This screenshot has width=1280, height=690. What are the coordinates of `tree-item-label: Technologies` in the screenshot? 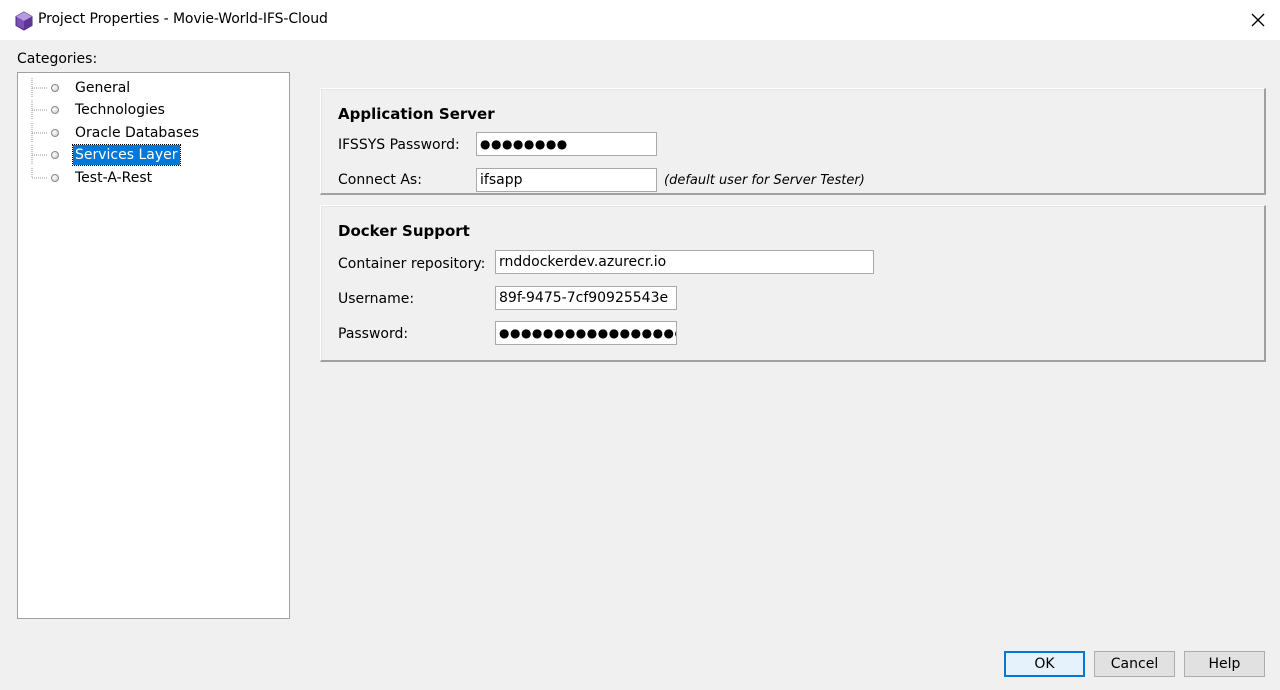 It's located at (120, 110).